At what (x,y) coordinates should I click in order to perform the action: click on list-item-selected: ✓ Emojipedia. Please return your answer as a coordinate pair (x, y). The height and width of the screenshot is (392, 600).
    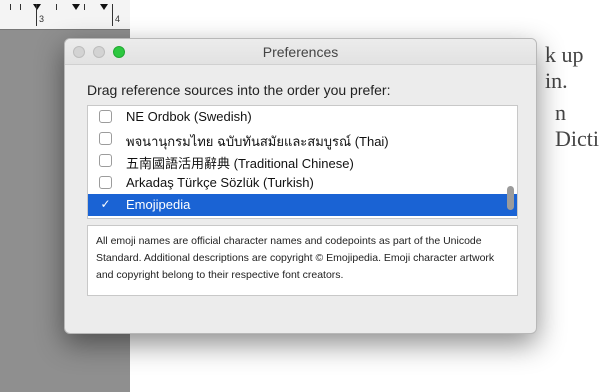
    Looking at the image, I should click on (302, 205).